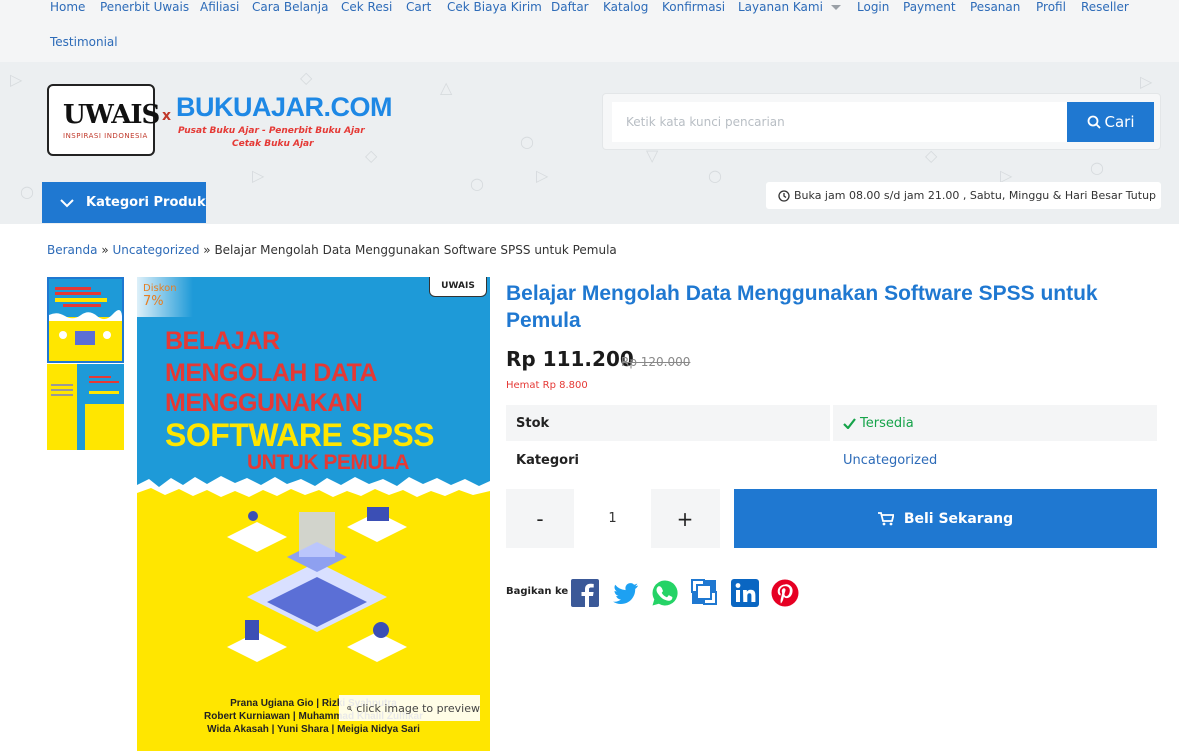 The height and width of the screenshot is (751, 1179). What do you see at coordinates (780, 7) in the screenshot?
I see `nav-layanan-kami-label: Layanan Kami` at bounding box center [780, 7].